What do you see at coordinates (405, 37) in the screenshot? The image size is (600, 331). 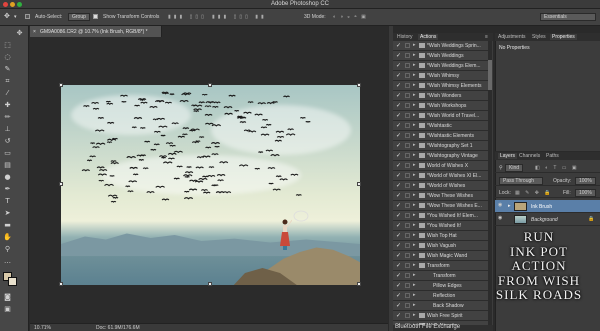 I see `tab-history: History` at bounding box center [405, 37].